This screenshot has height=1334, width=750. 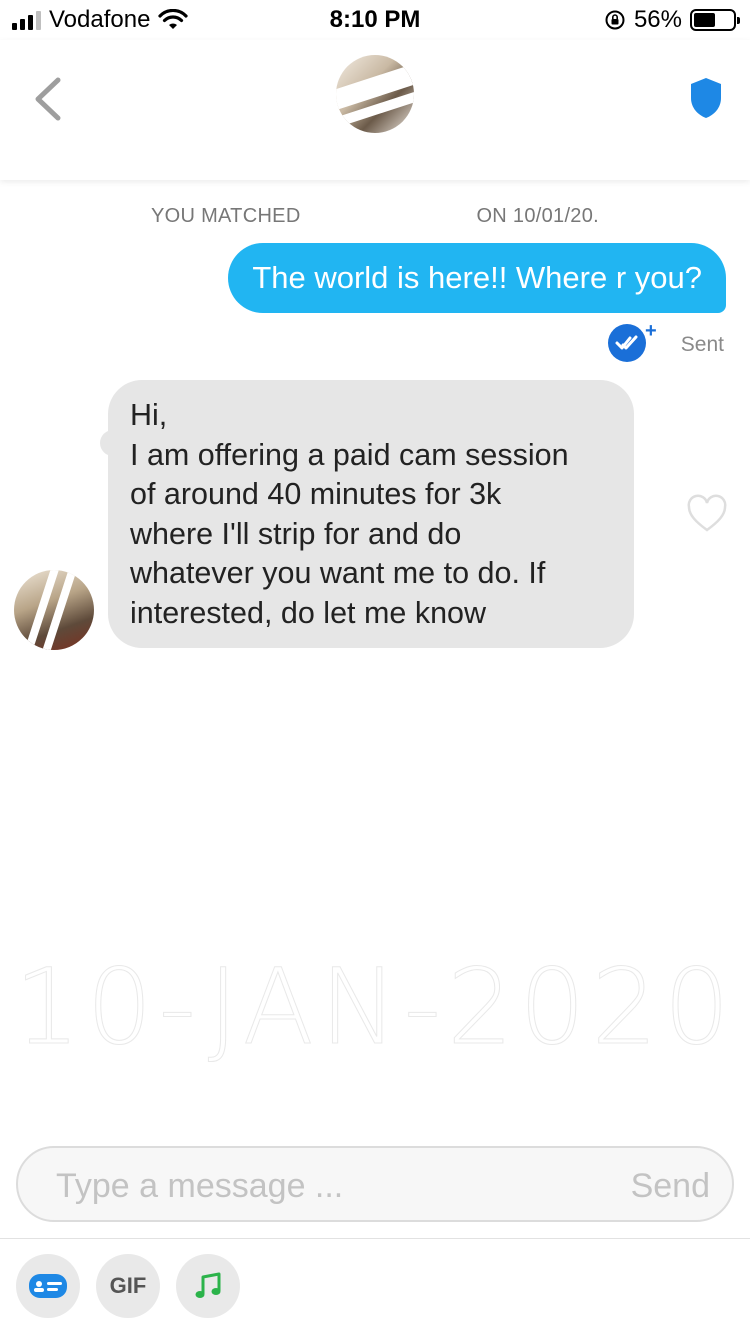 I want to click on redacted-name, so click(x=391, y=216).